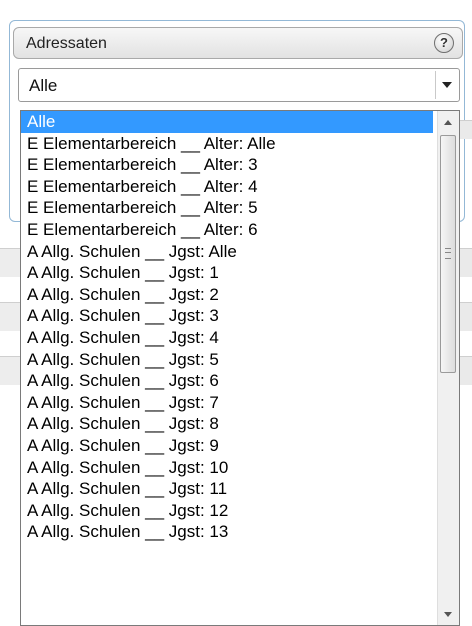 The width and height of the screenshot is (472, 626). What do you see at coordinates (43, 85) in the screenshot?
I see `select-value: Alle` at bounding box center [43, 85].